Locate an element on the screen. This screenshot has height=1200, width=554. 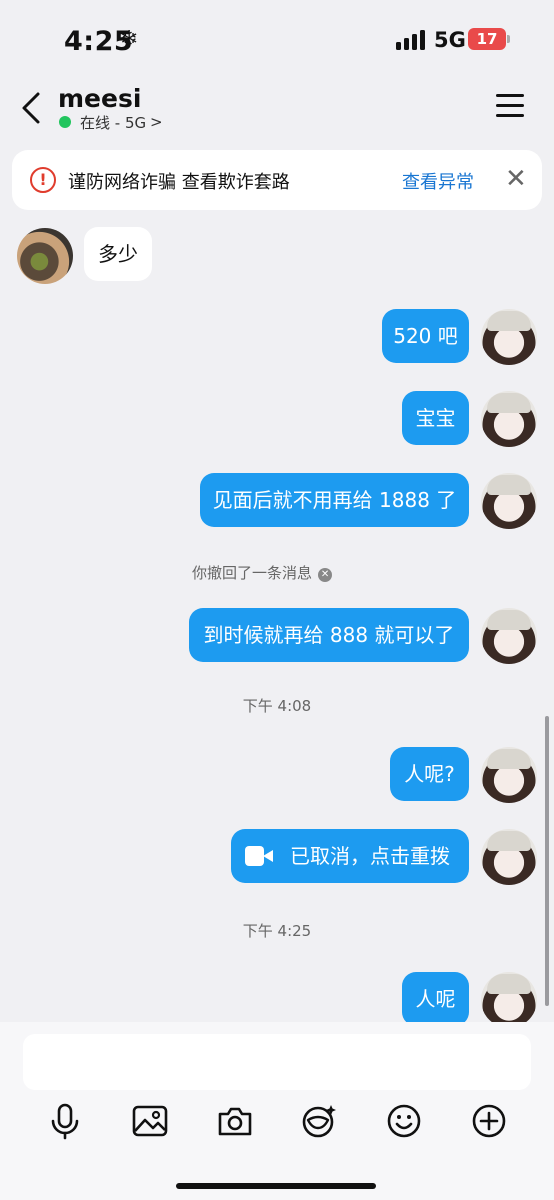
chat-header: meesi 在线 - 5G > is located at coordinates (277, 108).